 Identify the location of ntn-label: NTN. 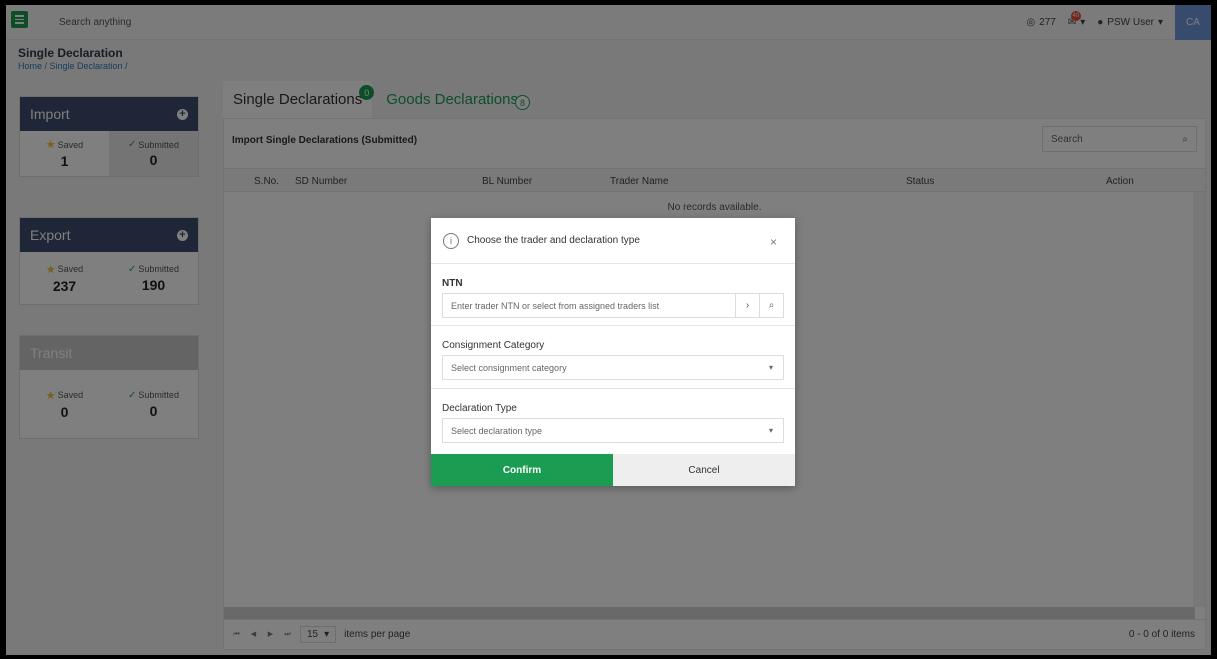
(452, 283).